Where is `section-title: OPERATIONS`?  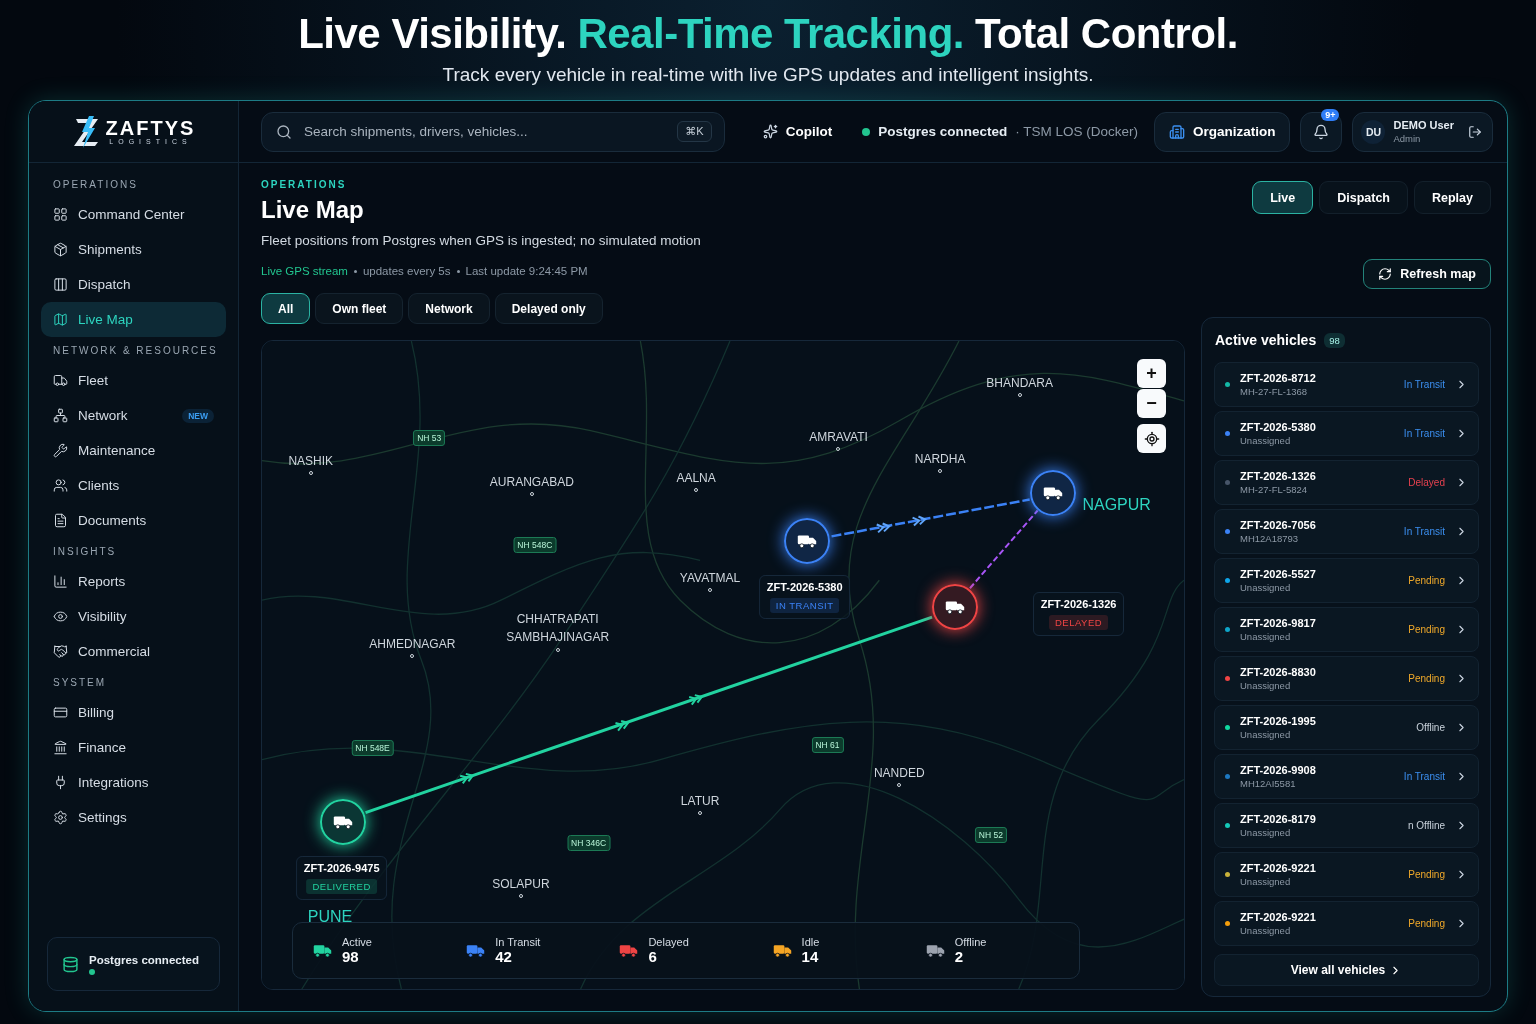
section-title: OPERATIONS is located at coordinates (96, 185).